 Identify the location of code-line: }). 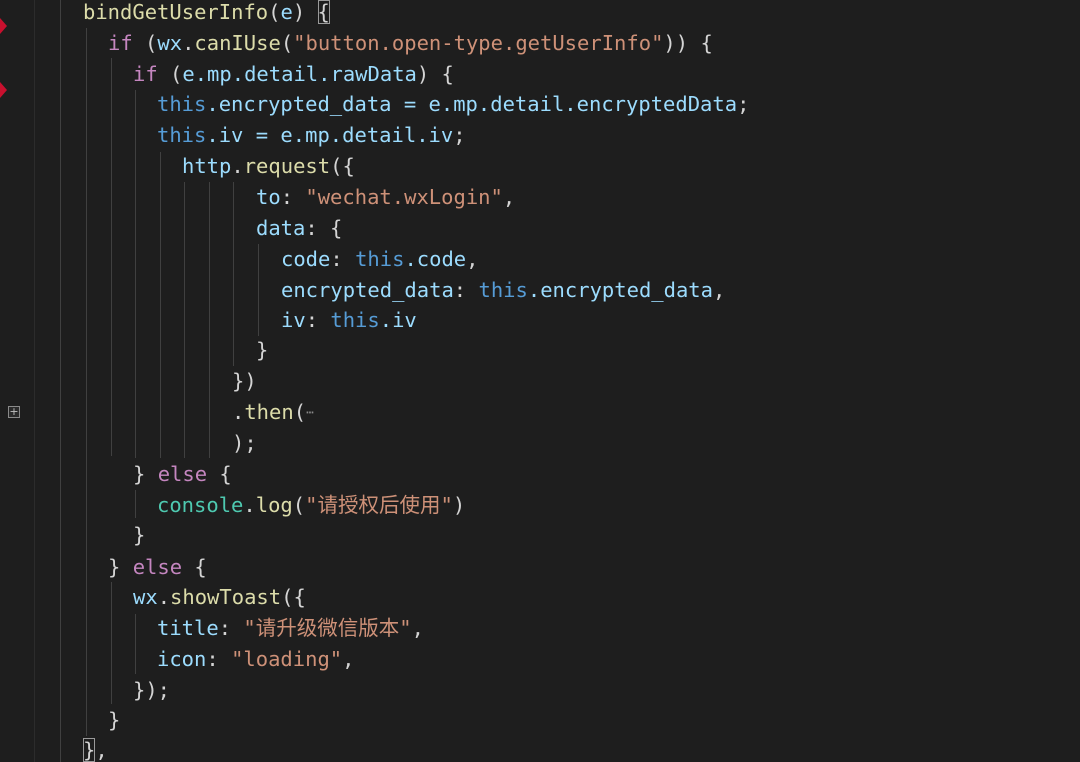
(244, 381).